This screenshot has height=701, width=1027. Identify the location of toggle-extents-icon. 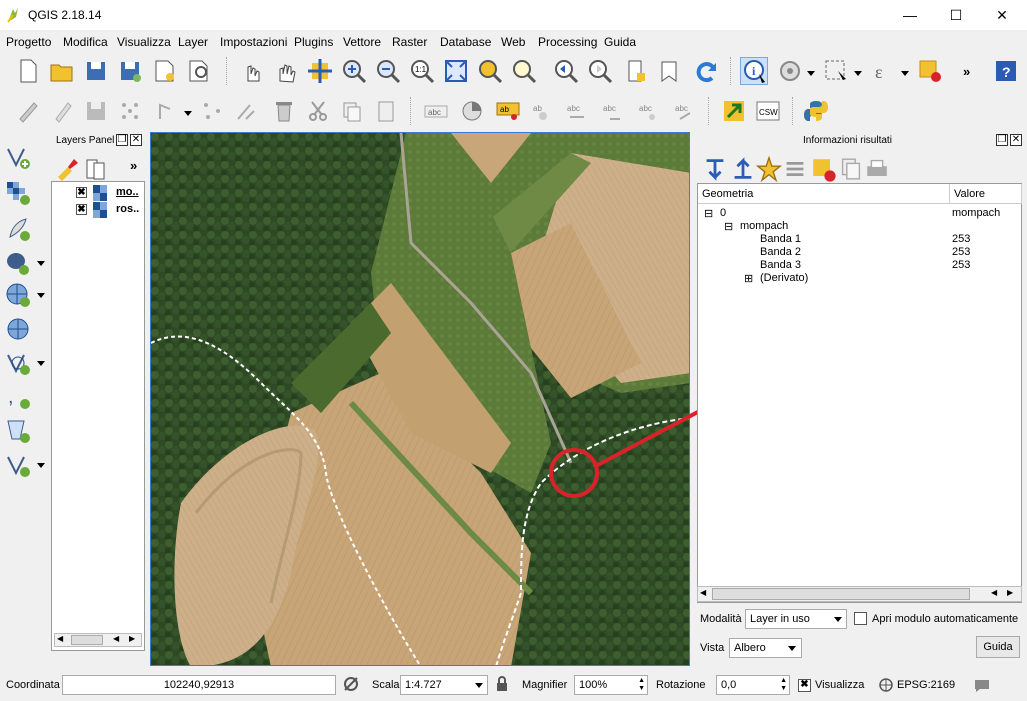
(351, 684).